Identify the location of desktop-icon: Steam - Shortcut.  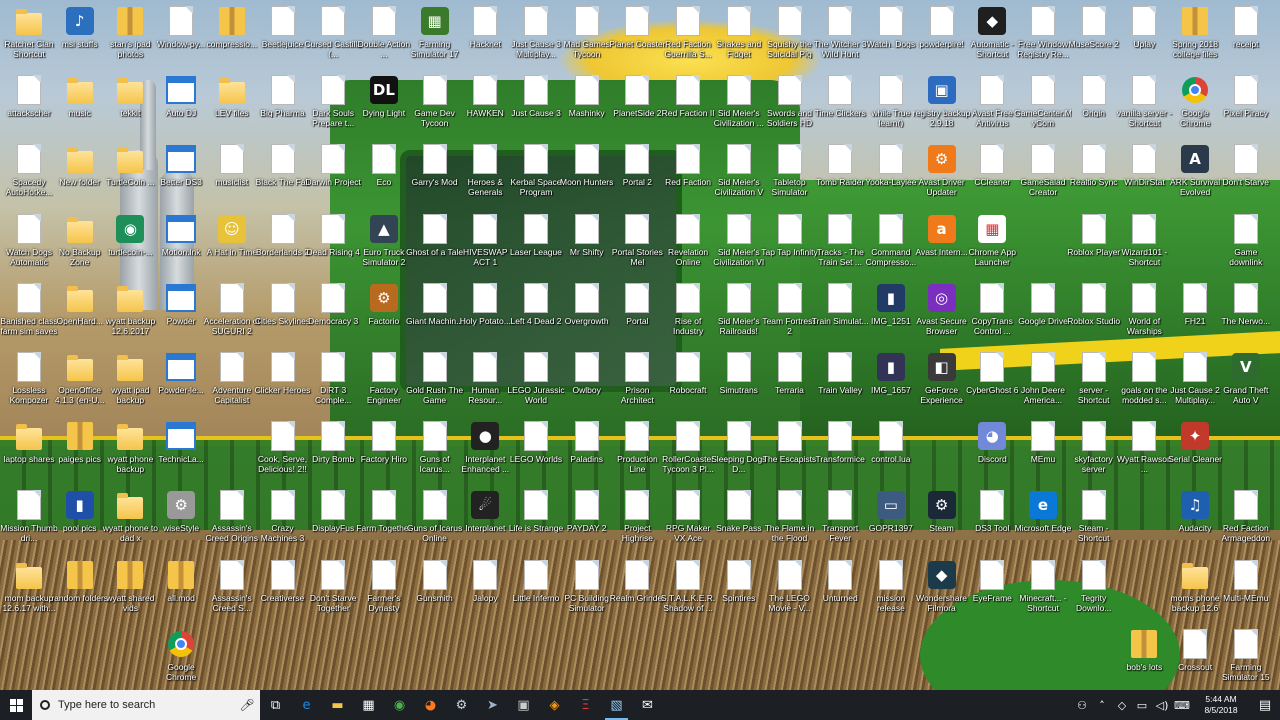
(1094, 521).